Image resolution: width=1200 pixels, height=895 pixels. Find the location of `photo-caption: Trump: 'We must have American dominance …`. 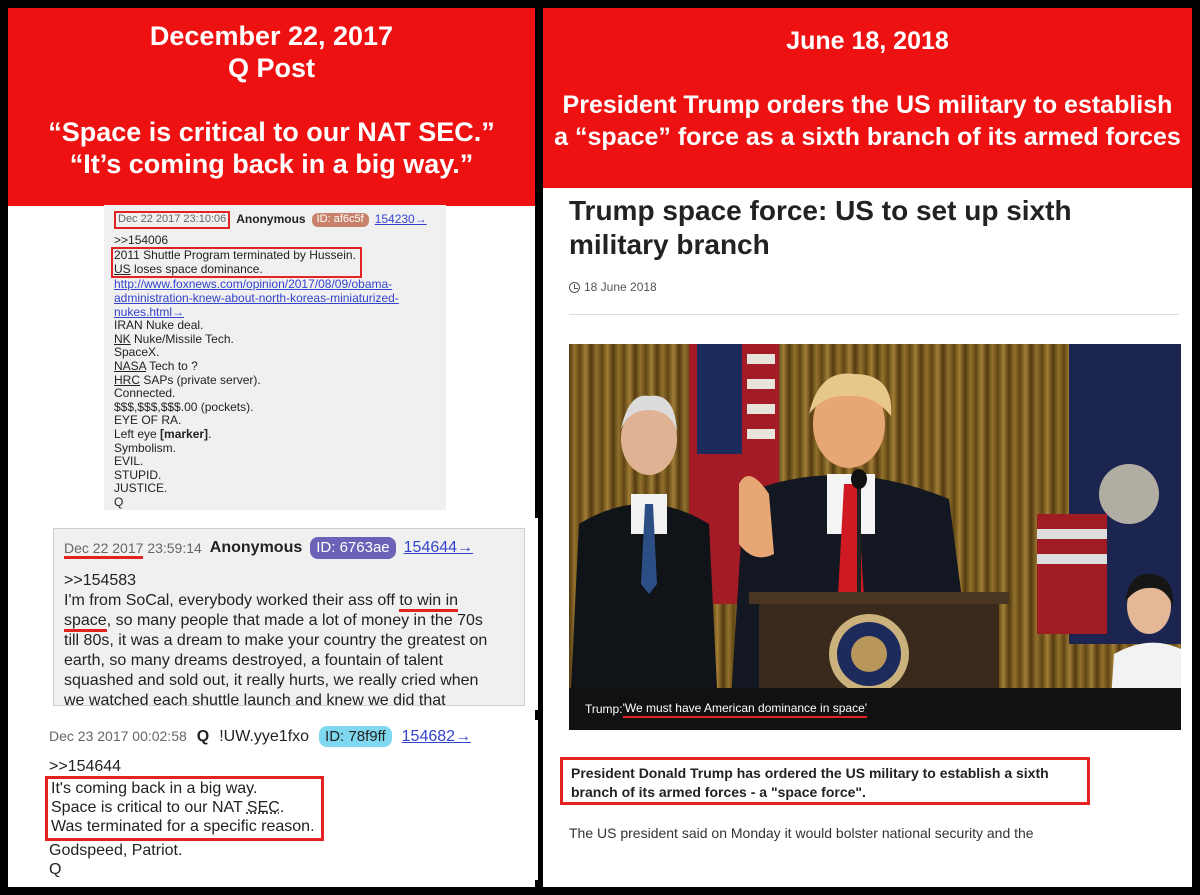

photo-caption: Trump: 'We must have American dominance … is located at coordinates (875, 709).